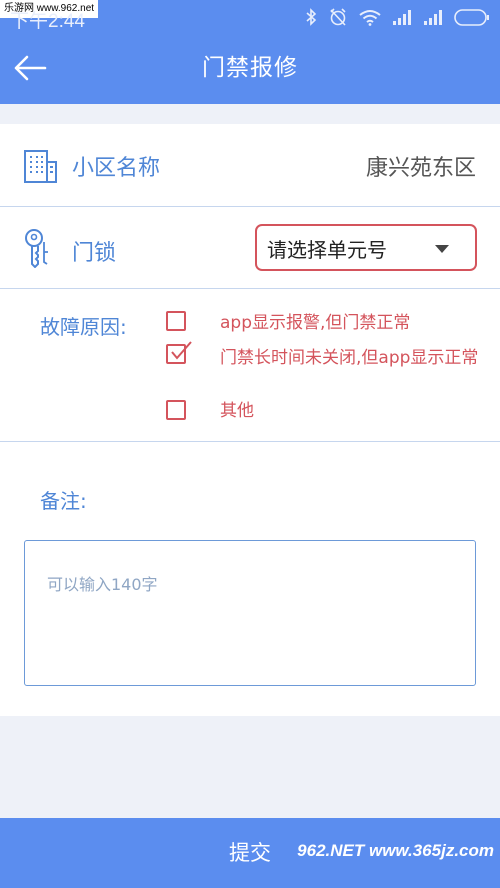  Describe the element at coordinates (250, 165) in the screenshot. I see `community-row: 小区名称 康兴苑东区` at that location.